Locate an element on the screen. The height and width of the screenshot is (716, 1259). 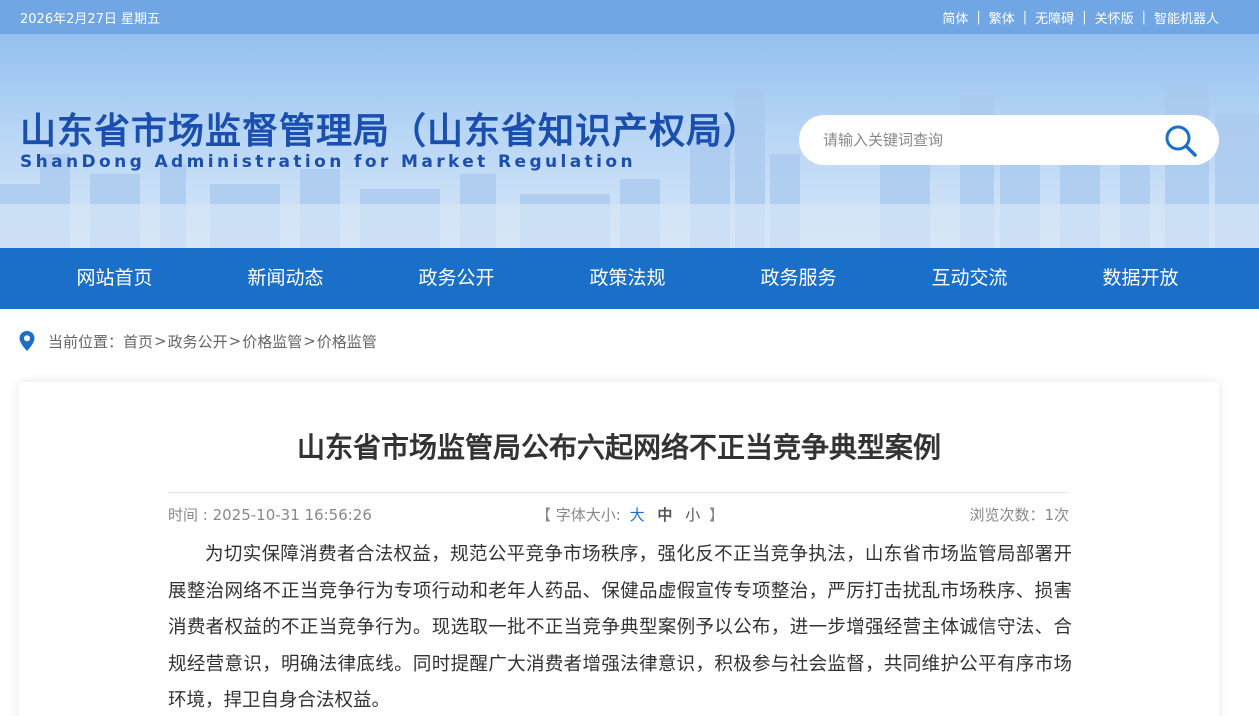
breadcrumb-home: 首页 is located at coordinates (138, 341).